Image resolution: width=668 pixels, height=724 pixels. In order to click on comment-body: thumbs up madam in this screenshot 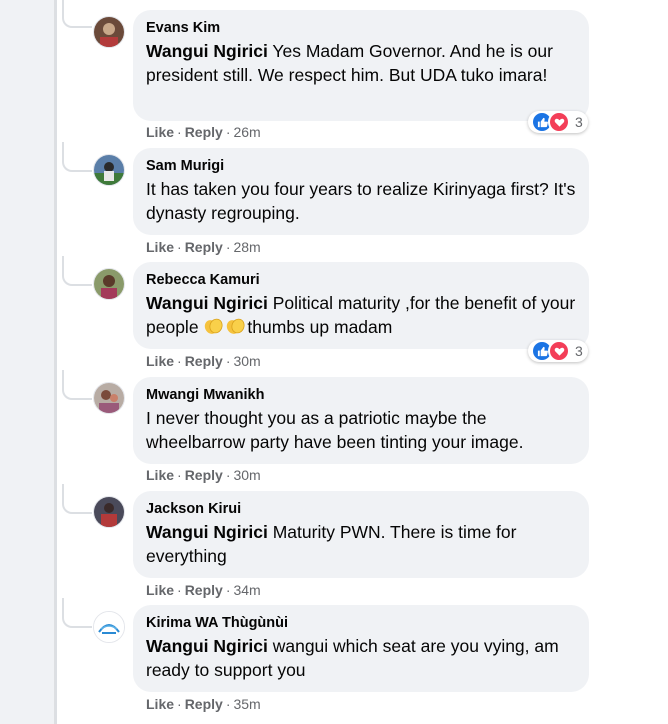, I will do `click(320, 327)`.